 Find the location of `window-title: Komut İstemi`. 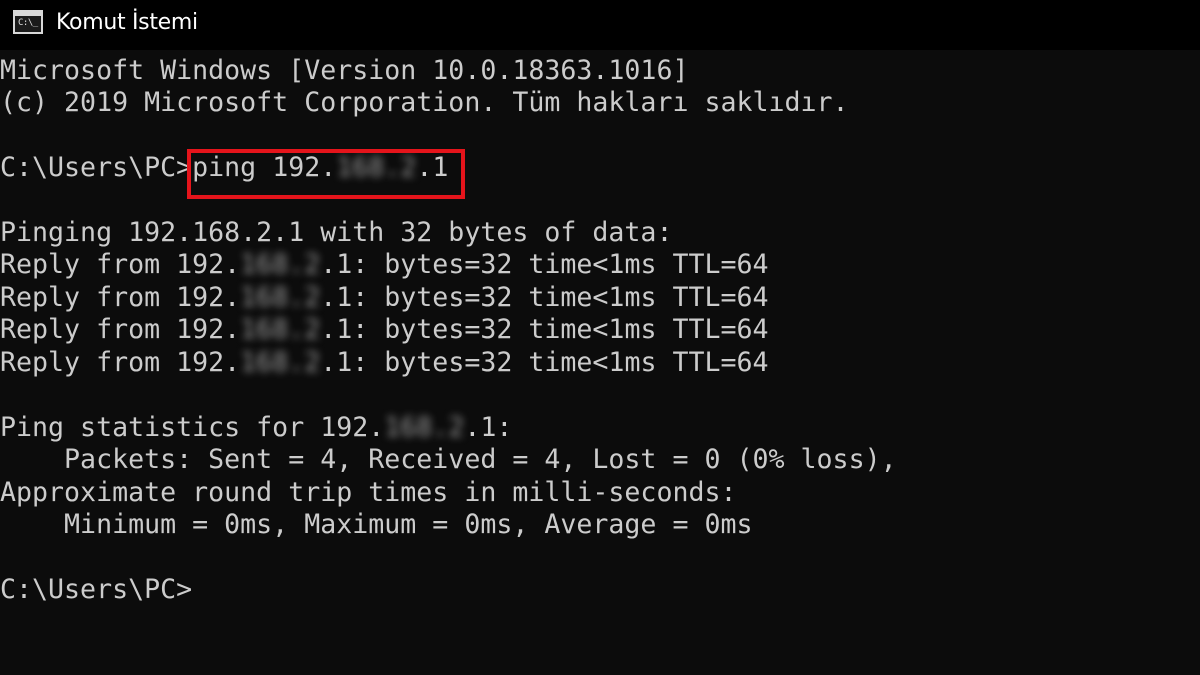

window-title: Komut İstemi is located at coordinates (127, 22).